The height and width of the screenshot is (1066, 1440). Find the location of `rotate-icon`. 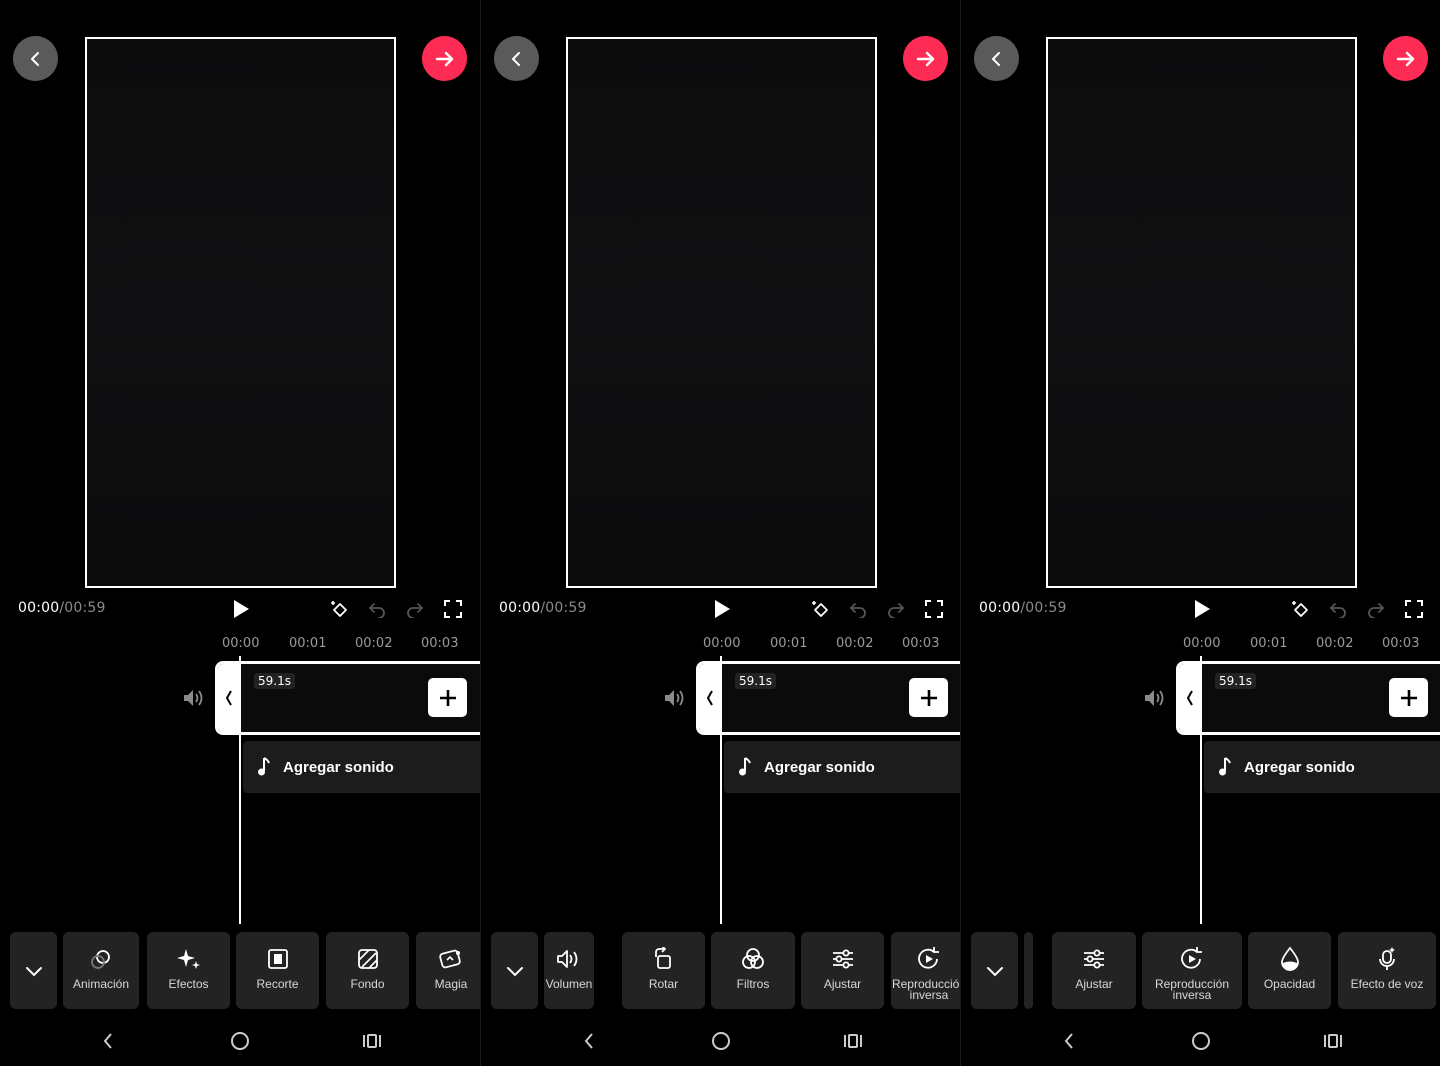

rotate-icon is located at coordinates (662, 958).